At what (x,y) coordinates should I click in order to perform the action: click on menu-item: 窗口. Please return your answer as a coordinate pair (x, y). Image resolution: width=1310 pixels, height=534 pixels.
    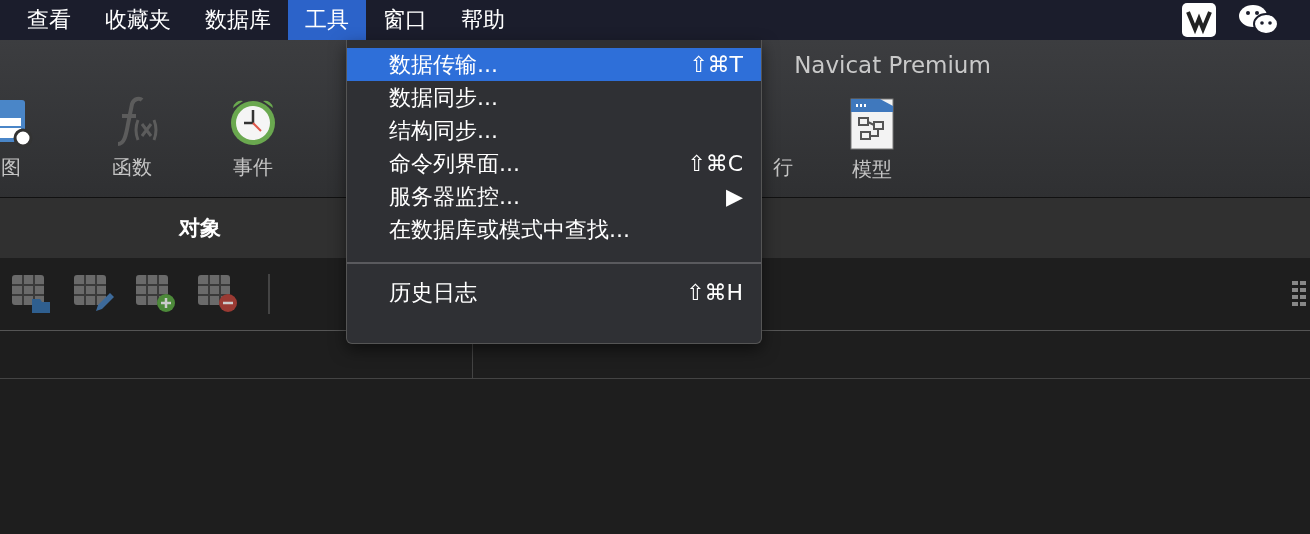
    Looking at the image, I should click on (405, 20).